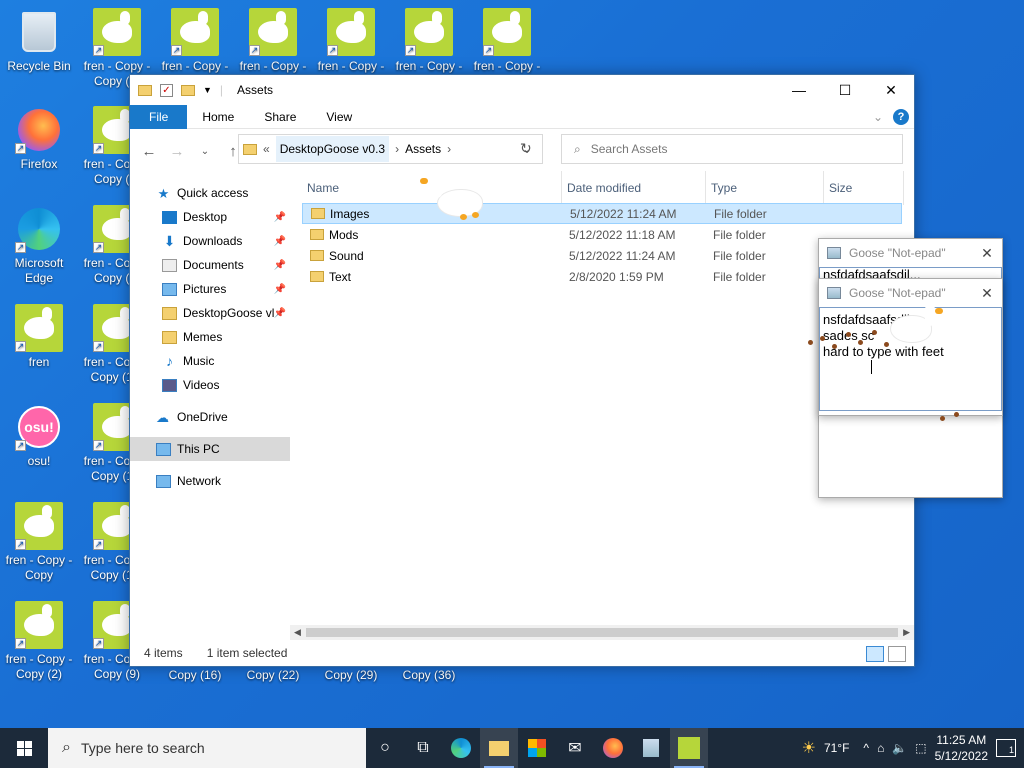 The width and height of the screenshot is (1024, 768). What do you see at coordinates (210, 217) in the screenshot?
I see `nav-desktop: Desktop 📌` at bounding box center [210, 217].